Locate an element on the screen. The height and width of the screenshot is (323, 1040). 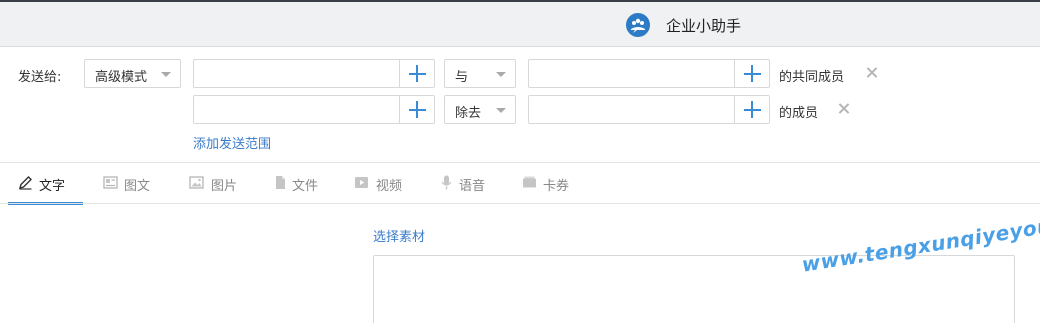
tab-article: 图文 is located at coordinates (130, 184).